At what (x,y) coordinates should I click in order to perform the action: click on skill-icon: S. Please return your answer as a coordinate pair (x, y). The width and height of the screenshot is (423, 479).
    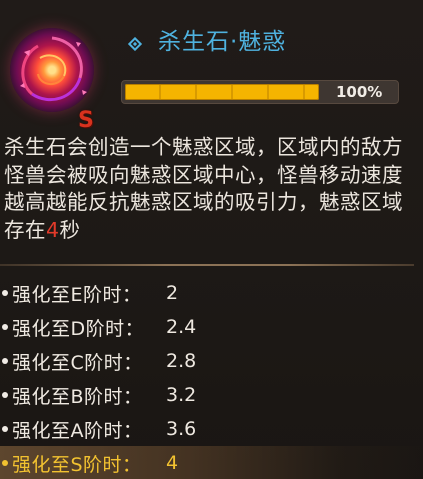
    Looking at the image, I should click on (54, 77).